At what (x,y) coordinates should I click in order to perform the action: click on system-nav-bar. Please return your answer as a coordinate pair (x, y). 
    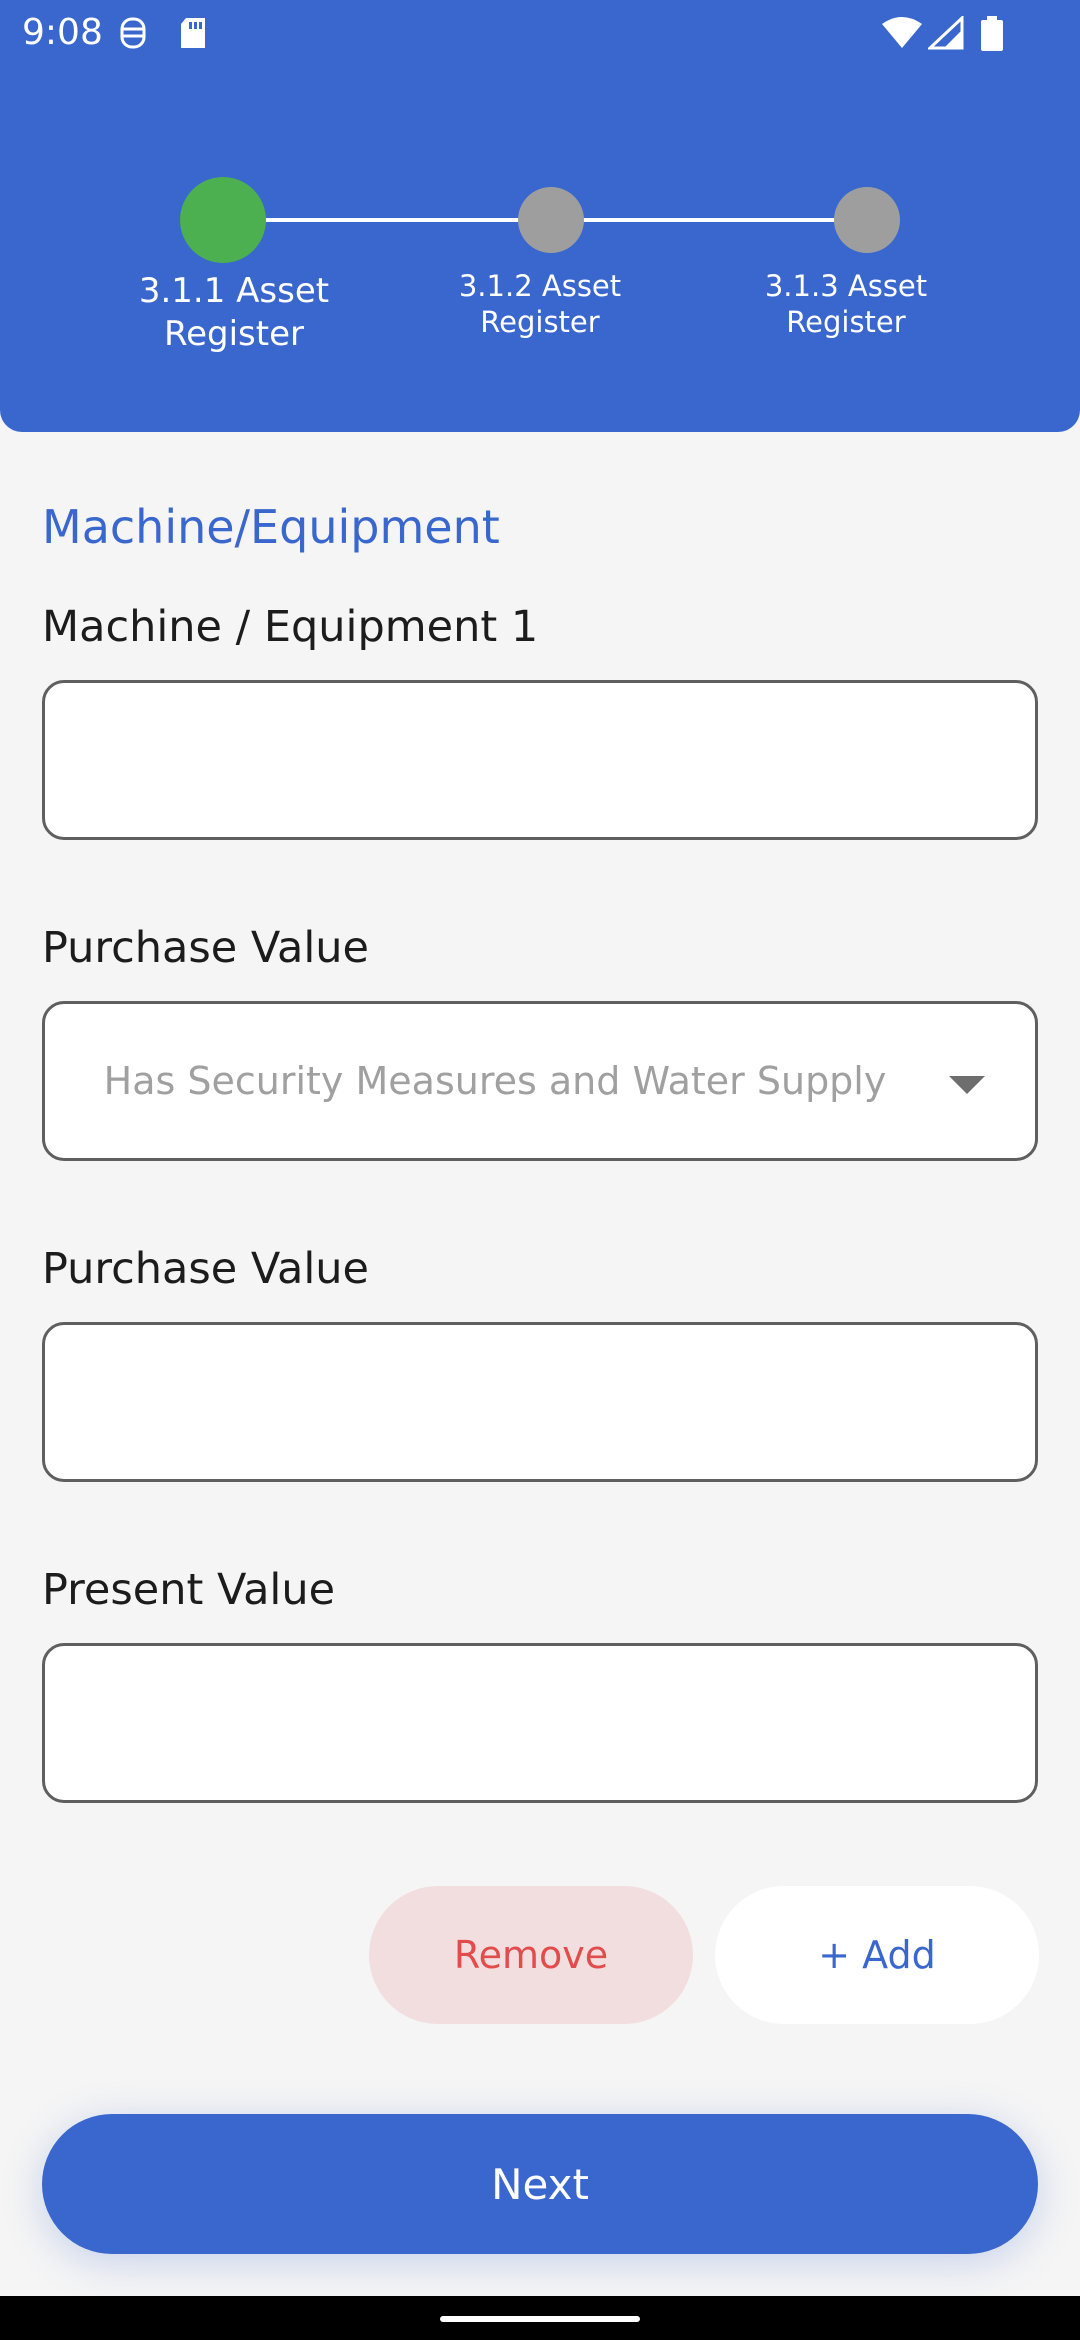
    Looking at the image, I should click on (540, 2318).